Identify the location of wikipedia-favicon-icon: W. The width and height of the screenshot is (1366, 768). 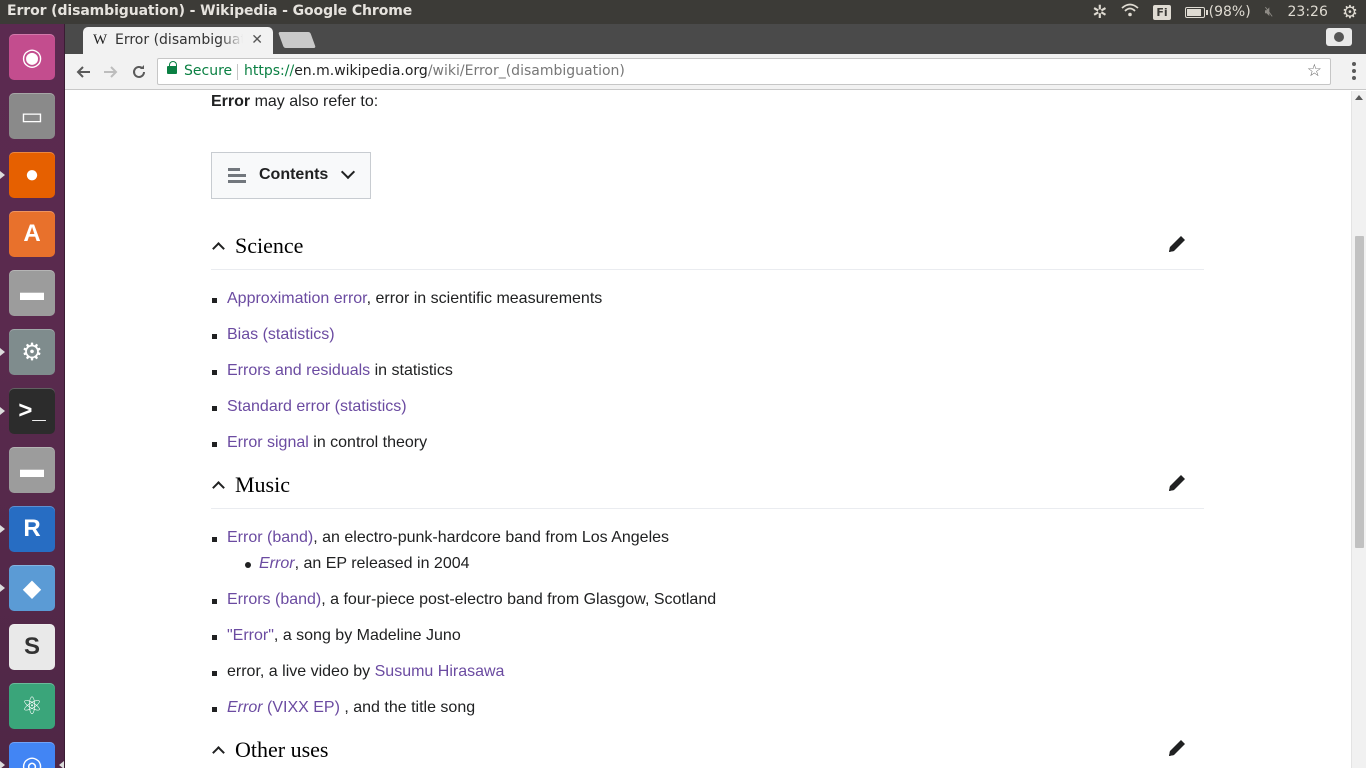
(100, 40).